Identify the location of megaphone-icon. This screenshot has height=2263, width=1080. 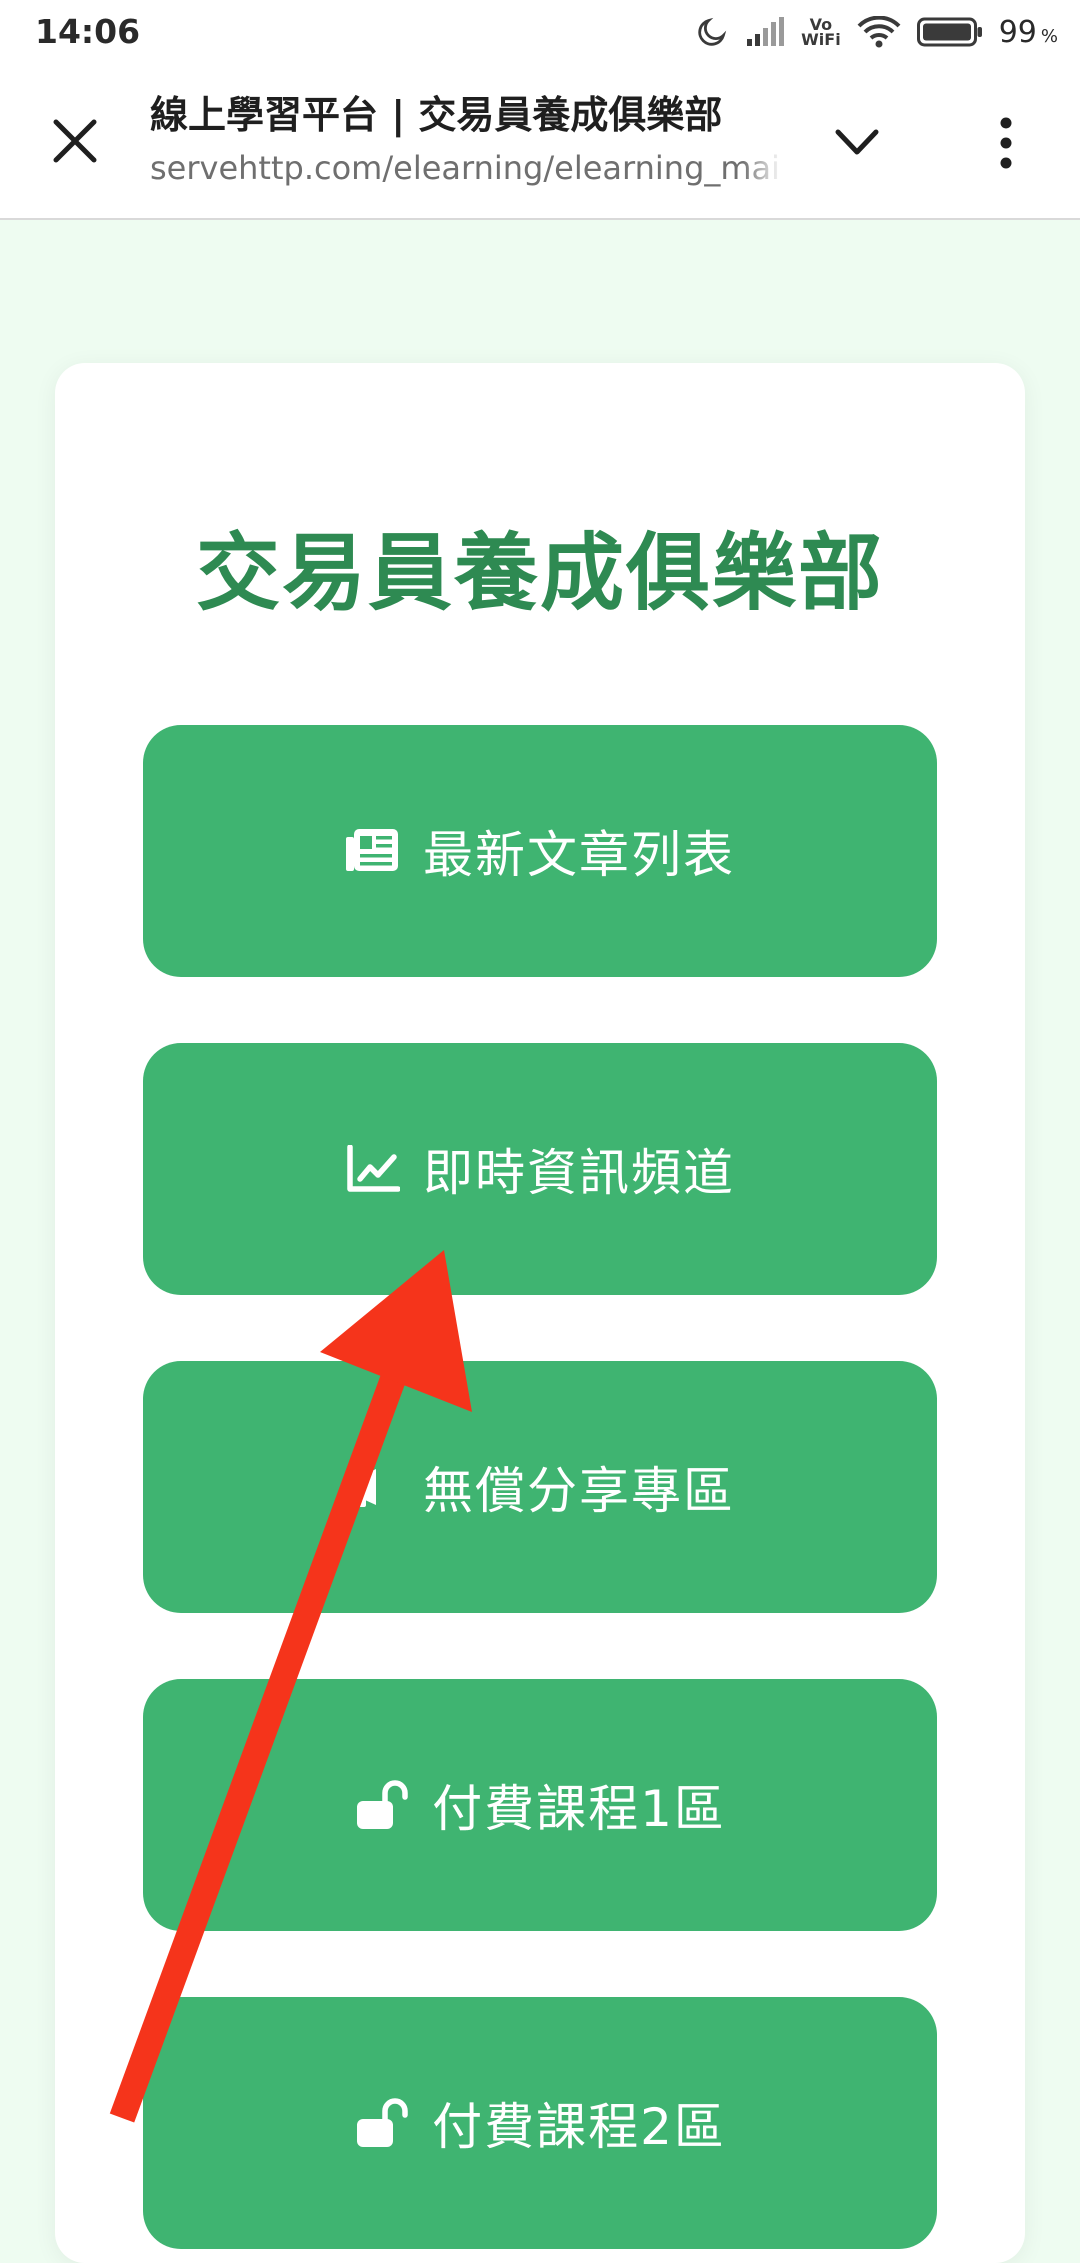
(373, 1487).